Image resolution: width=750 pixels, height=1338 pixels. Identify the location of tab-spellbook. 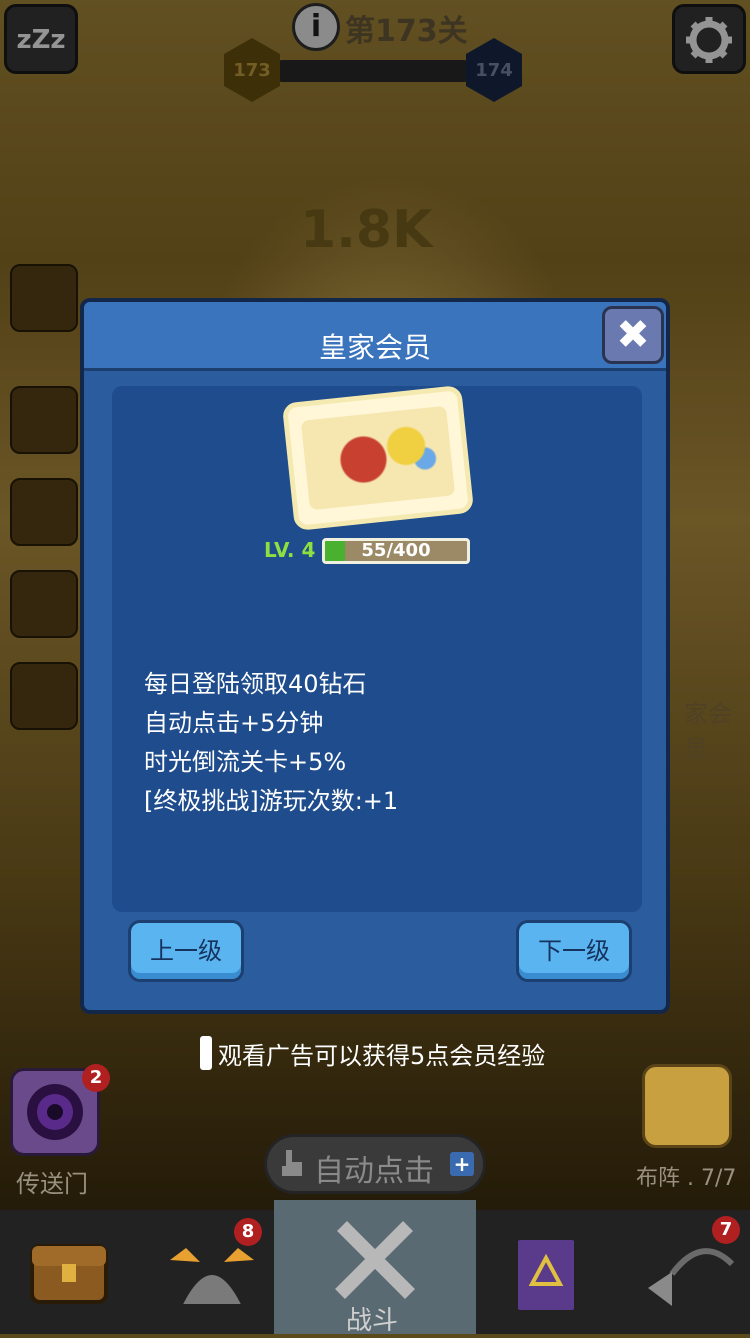
(545, 1272).